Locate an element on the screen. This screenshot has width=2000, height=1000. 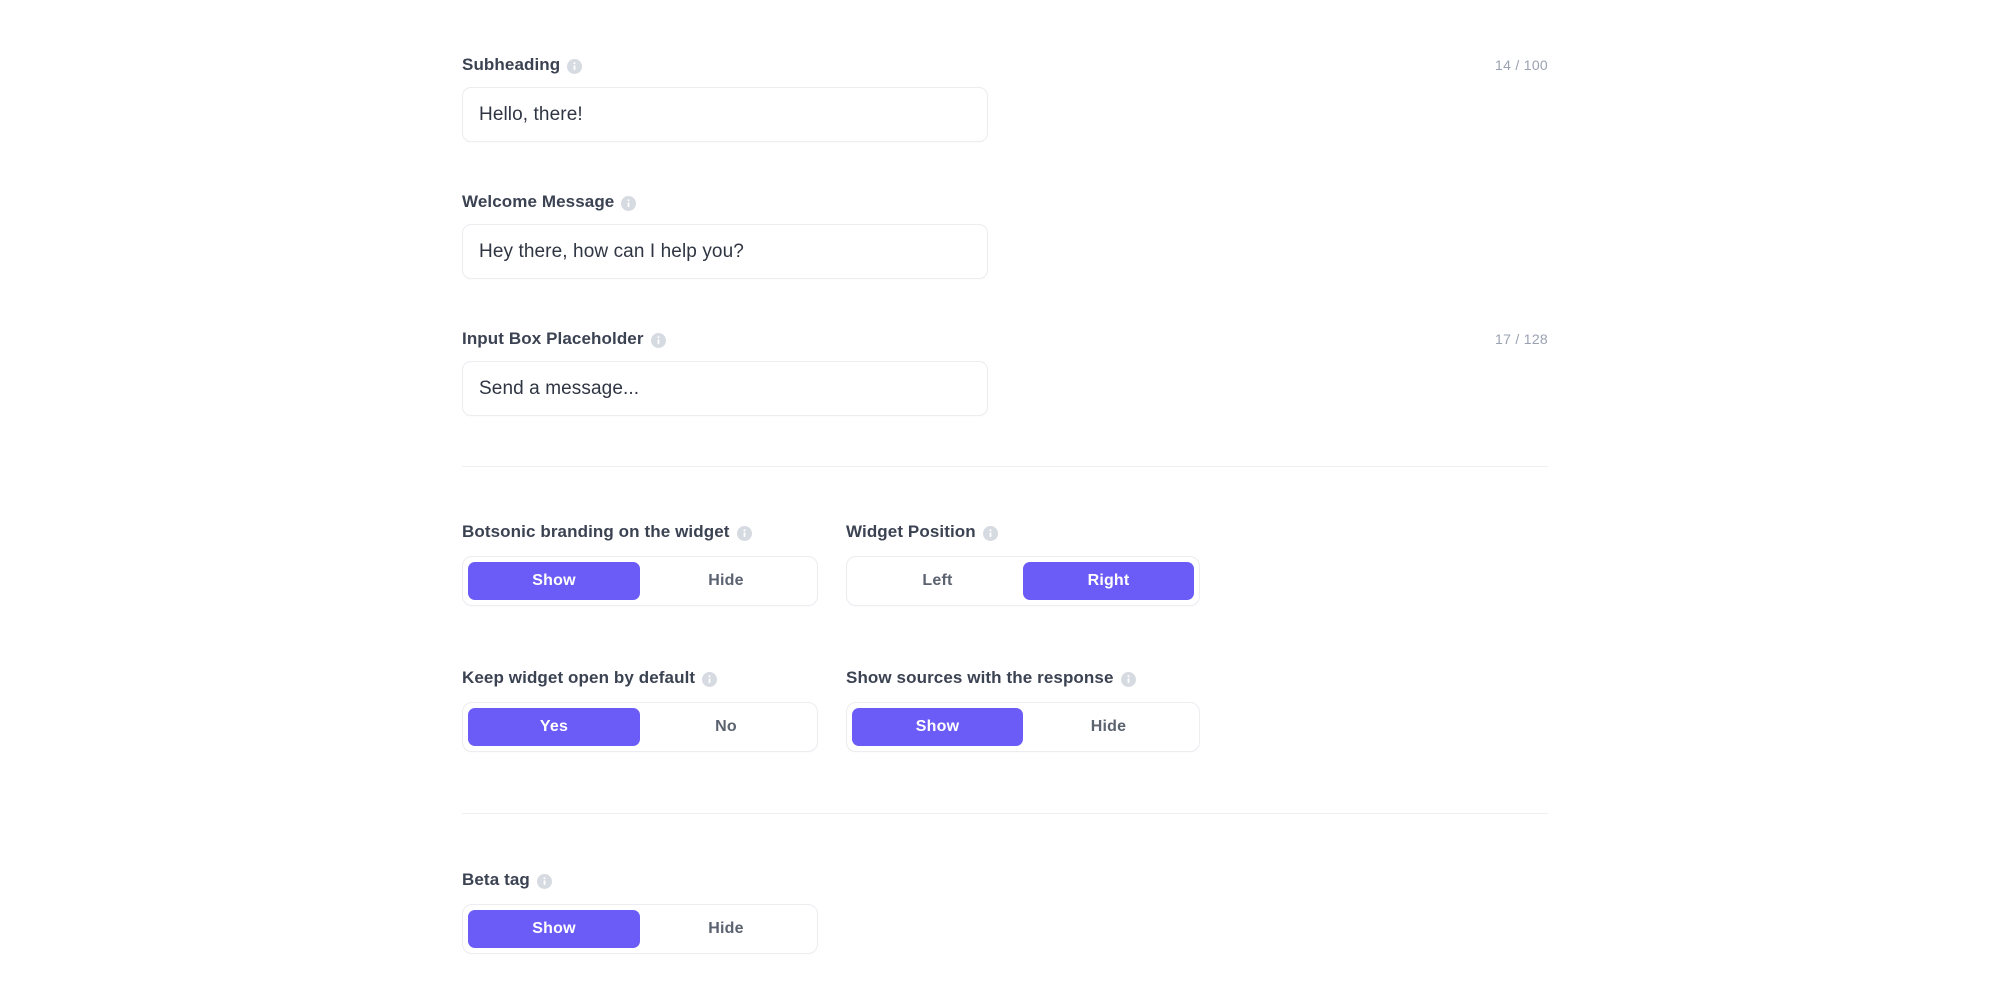
keep-widget-open-option-yes: Yes is located at coordinates (554, 727).